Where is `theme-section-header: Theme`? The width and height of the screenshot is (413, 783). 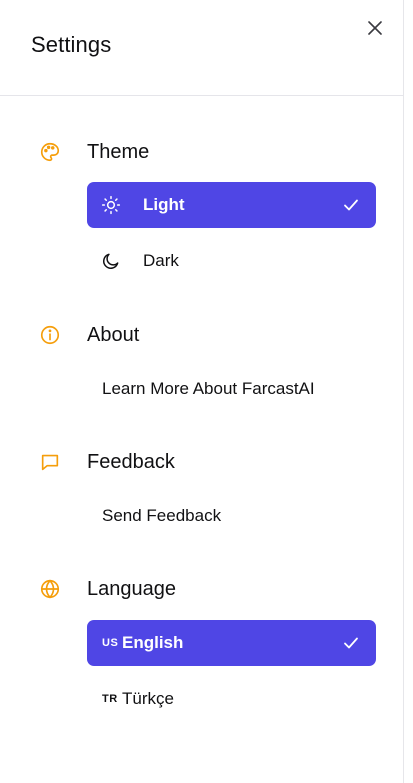 theme-section-header: Theme is located at coordinates (93, 152).